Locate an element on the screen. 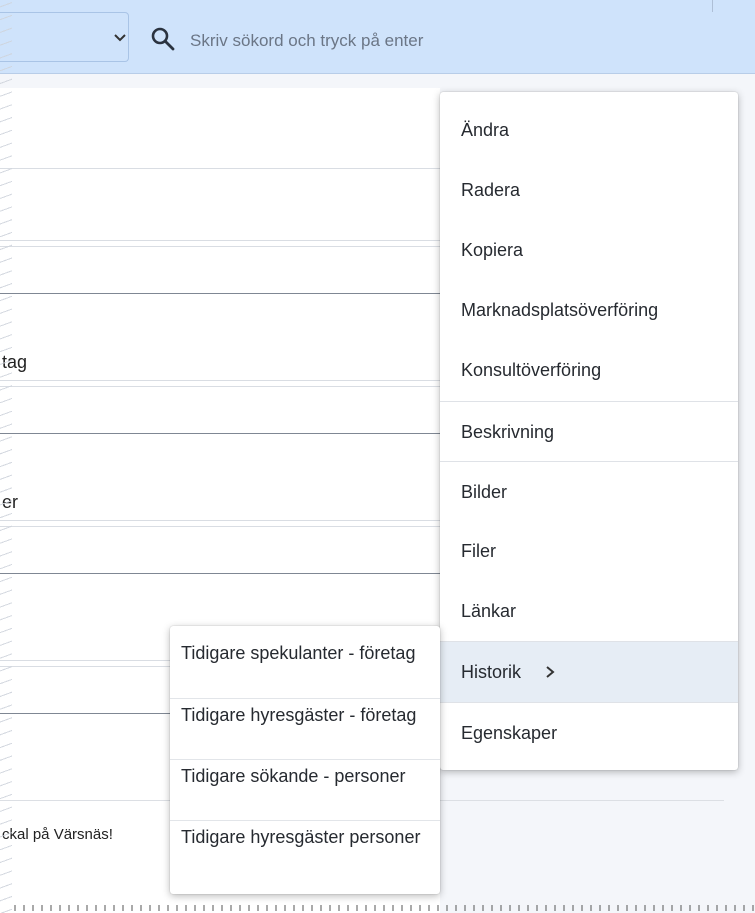 The height and width of the screenshot is (913, 755). menu-item-historik: Historik is located at coordinates (589, 672).